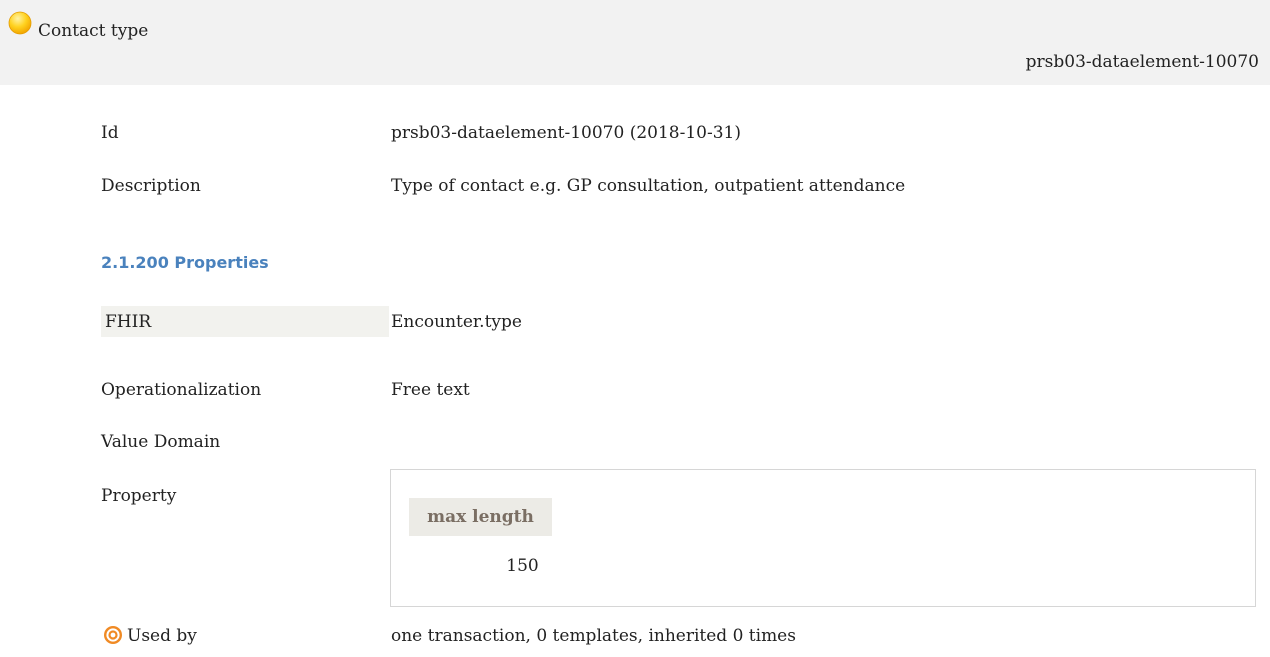 The image size is (1270, 657). I want to click on description-label: Description, so click(151, 186).